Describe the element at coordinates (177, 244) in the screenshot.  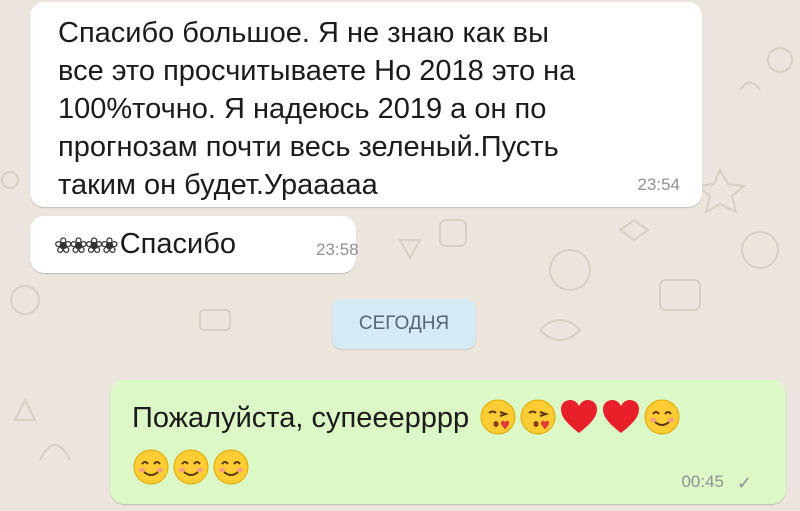
I see `message-text: Спасибо` at that location.